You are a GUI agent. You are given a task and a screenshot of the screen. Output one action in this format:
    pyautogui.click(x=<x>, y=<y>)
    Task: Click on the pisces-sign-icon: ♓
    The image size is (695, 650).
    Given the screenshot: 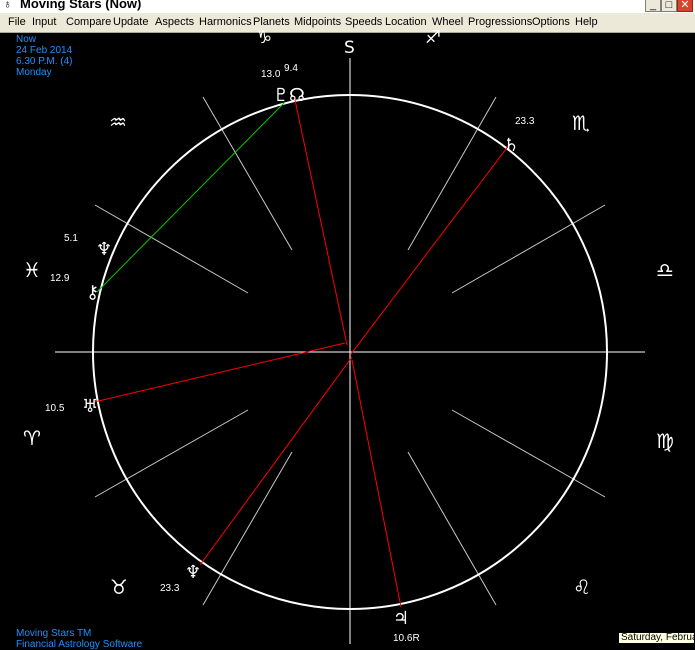 What is the action you would take?
    pyautogui.click(x=32, y=270)
    